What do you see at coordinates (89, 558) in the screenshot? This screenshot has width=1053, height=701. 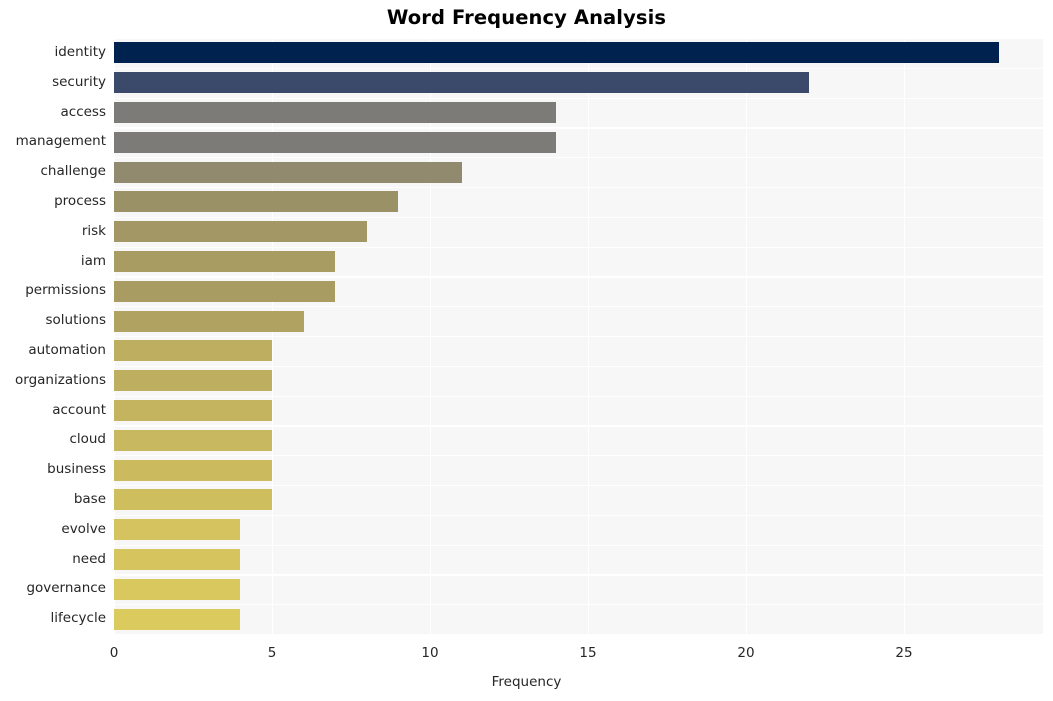 I see `y-axis-tick-label: need` at bounding box center [89, 558].